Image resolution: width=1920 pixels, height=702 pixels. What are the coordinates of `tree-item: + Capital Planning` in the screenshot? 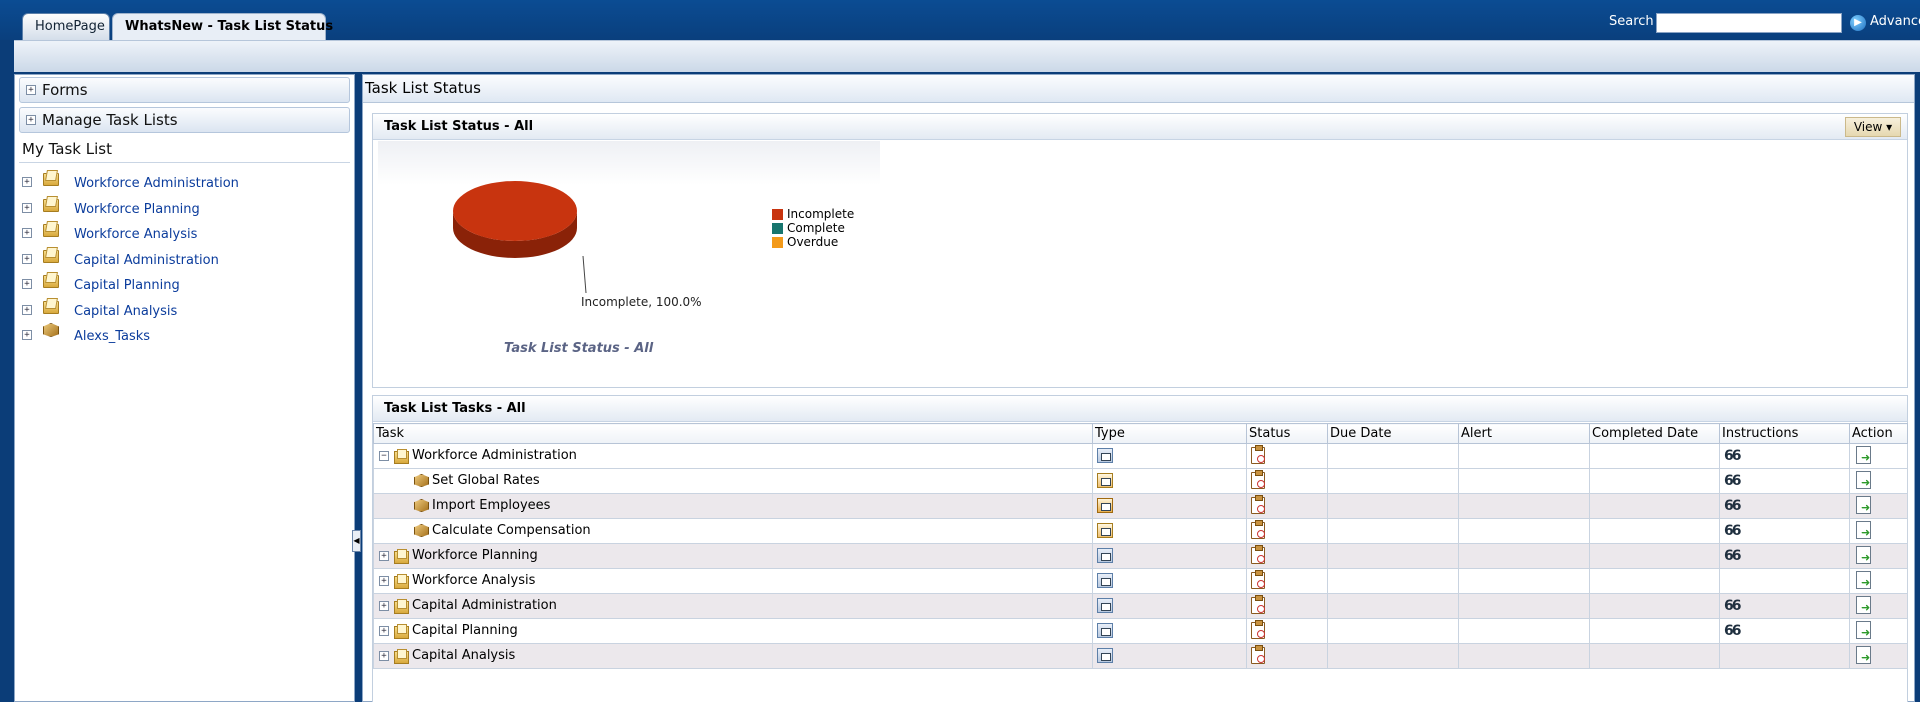 It's located at (180, 283).